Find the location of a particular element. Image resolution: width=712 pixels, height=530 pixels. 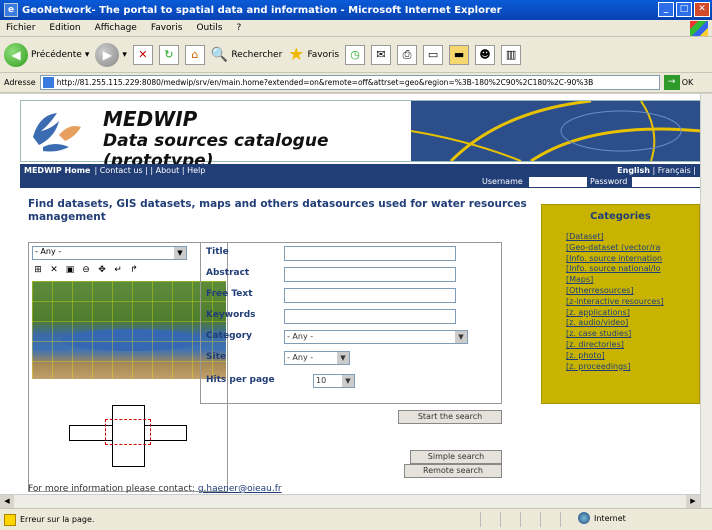

vertical-scrollbar is located at coordinates (706, 301).